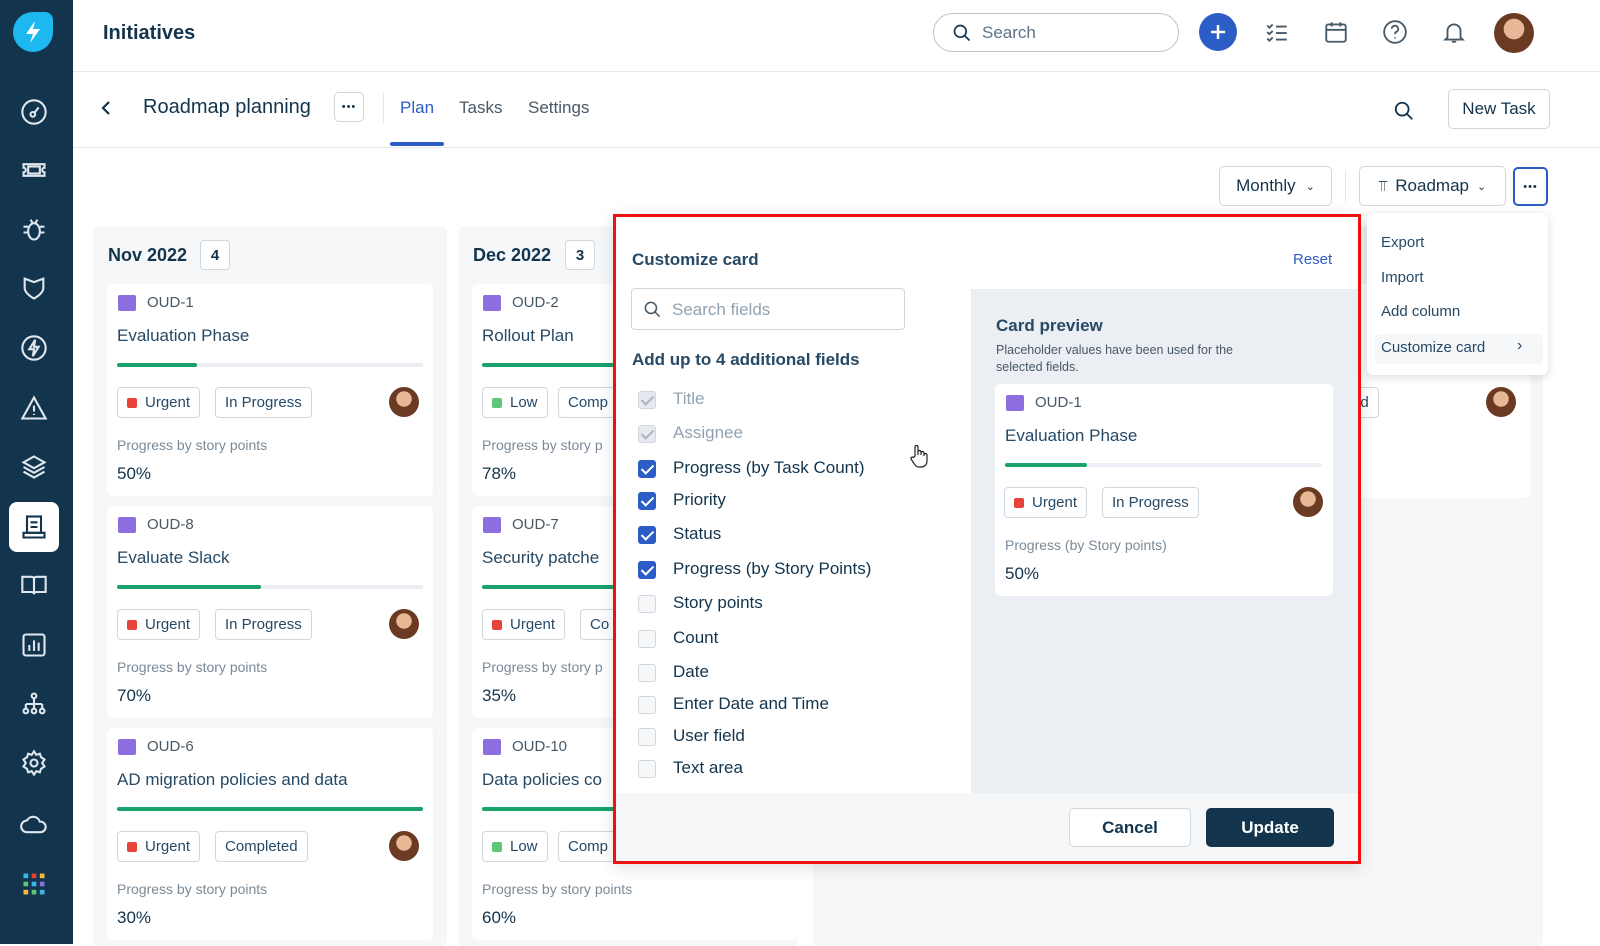 Image resolution: width=1600 pixels, height=946 pixels. I want to click on period-value: Monthly, so click(1266, 185).